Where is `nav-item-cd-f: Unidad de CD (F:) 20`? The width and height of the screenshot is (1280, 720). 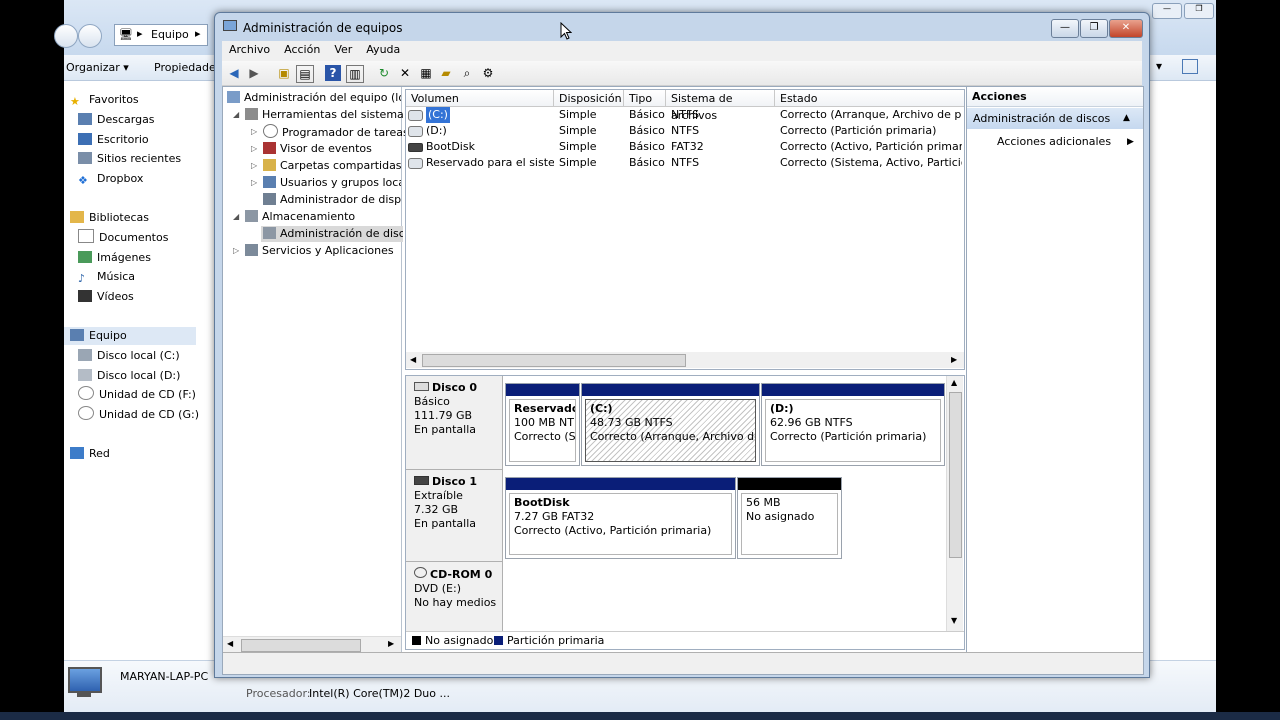
nav-item-cd-f: Unidad de CD (F:) 20 is located at coordinates (138, 395).